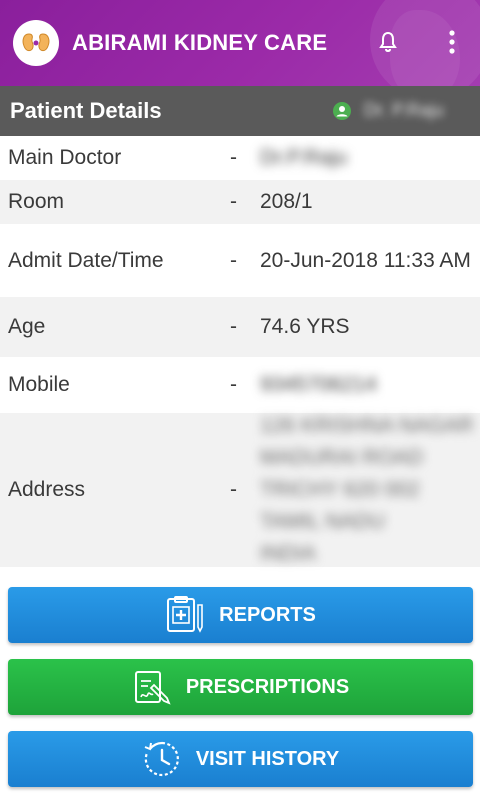  What do you see at coordinates (240, 385) in the screenshot?
I see `detail-row-mobile: Mobile - 9345706214` at bounding box center [240, 385].